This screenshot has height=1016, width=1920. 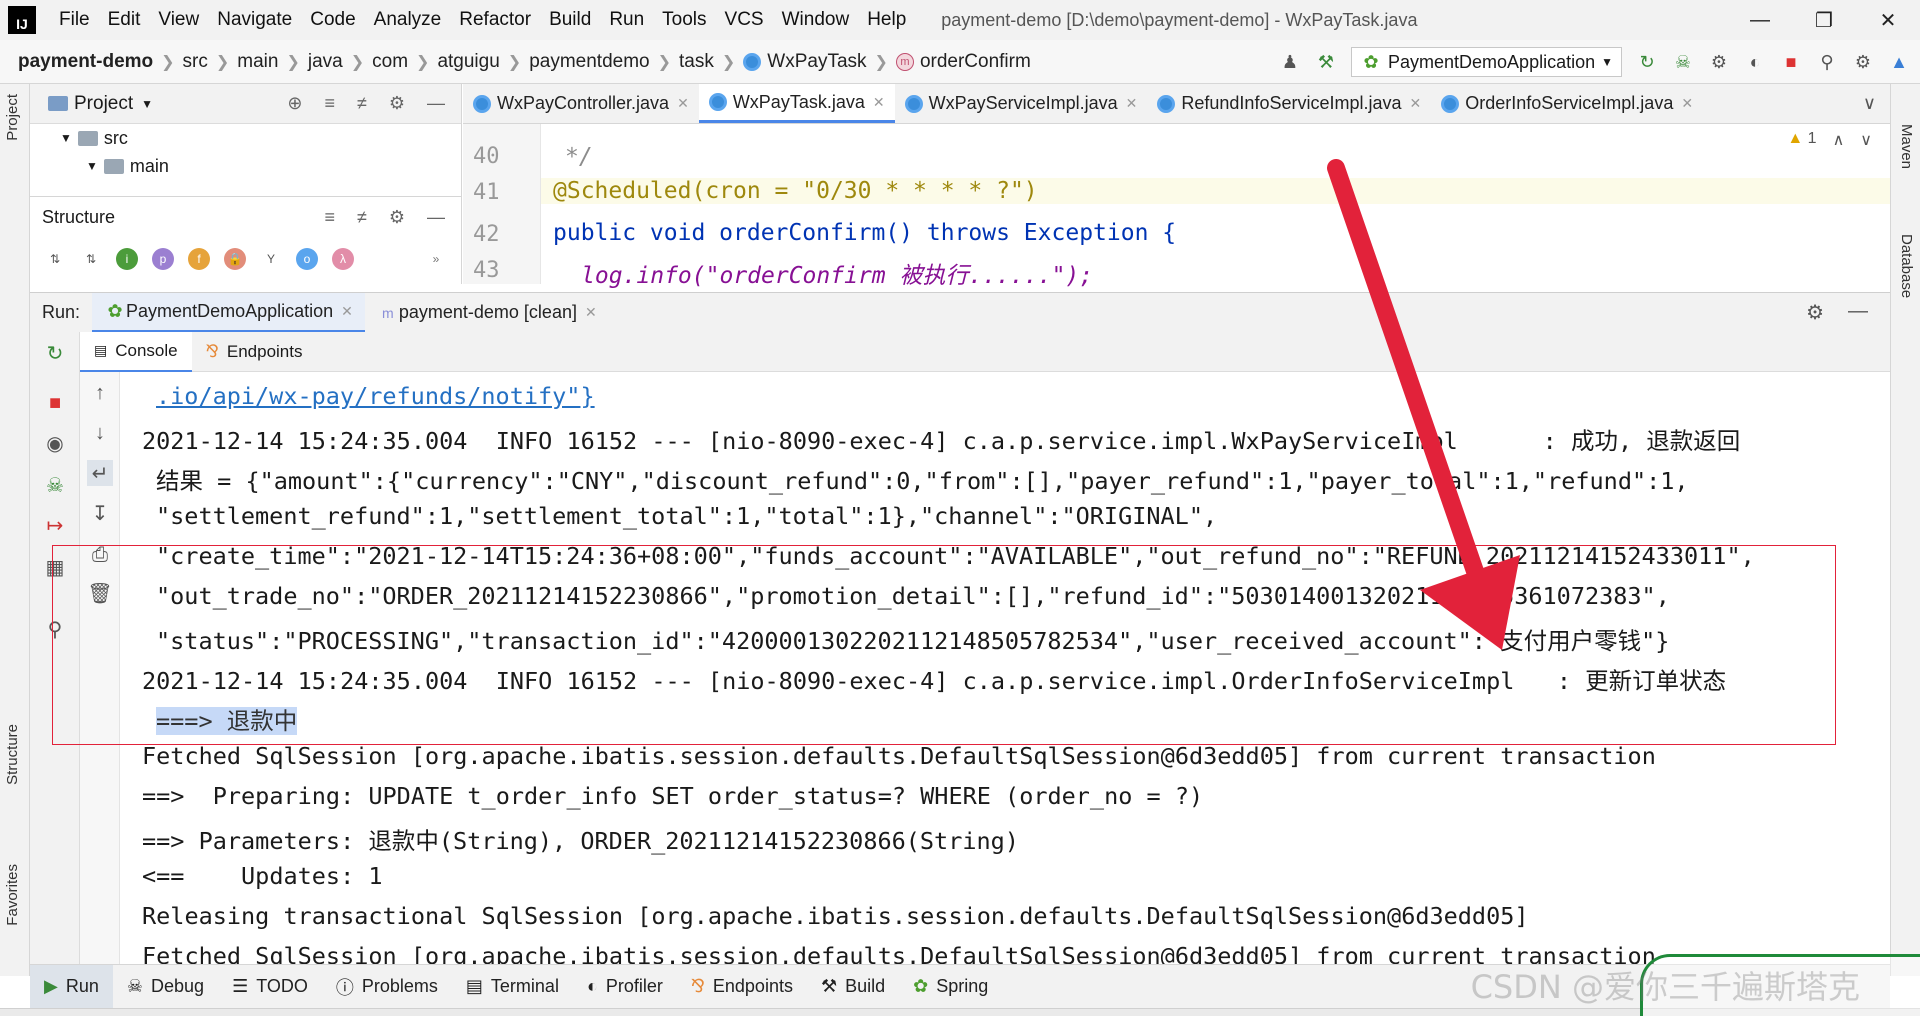 What do you see at coordinates (589, 62) in the screenshot?
I see `breadcrumb-paymentdemo: paymentdemo` at bounding box center [589, 62].